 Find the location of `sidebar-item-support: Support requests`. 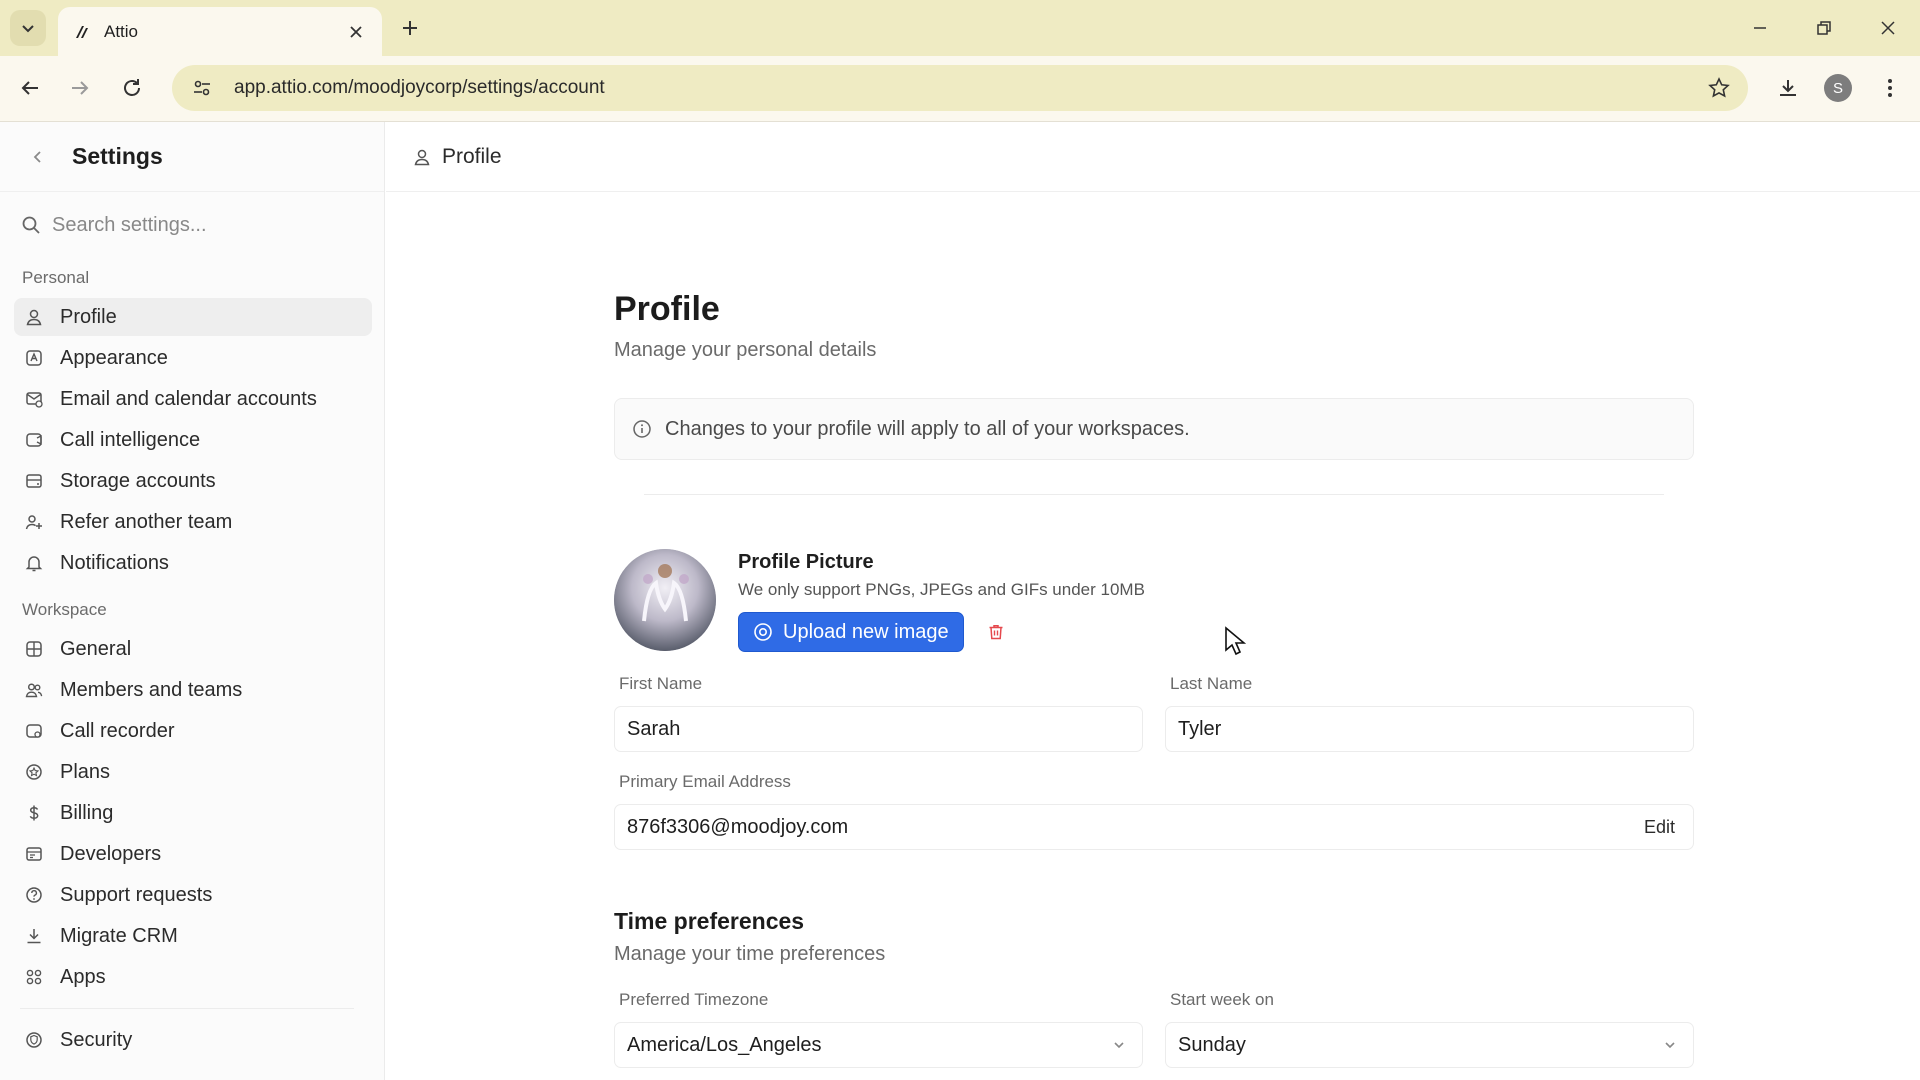

sidebar-item-support: Support requests is located at coordinates (193, 895).